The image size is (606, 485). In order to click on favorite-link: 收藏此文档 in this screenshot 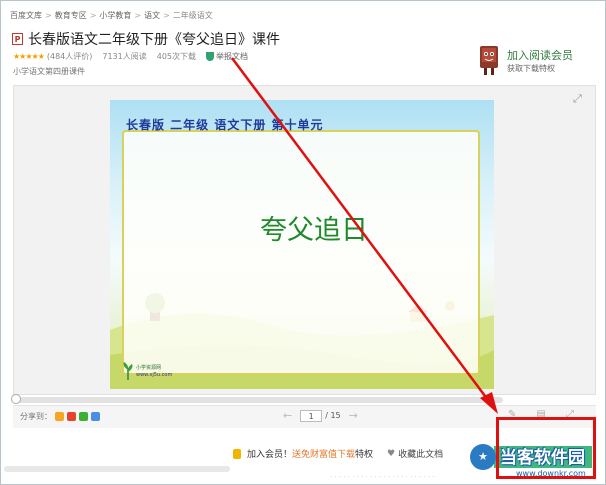, I will do `click(420, 453)`.